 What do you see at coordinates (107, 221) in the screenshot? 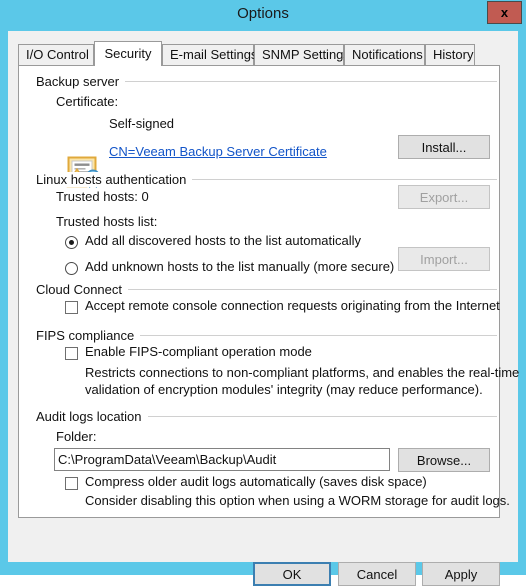
I see `trusted-hosts-list-label: Trusted hosts list:` at bounding box center [107, 221].